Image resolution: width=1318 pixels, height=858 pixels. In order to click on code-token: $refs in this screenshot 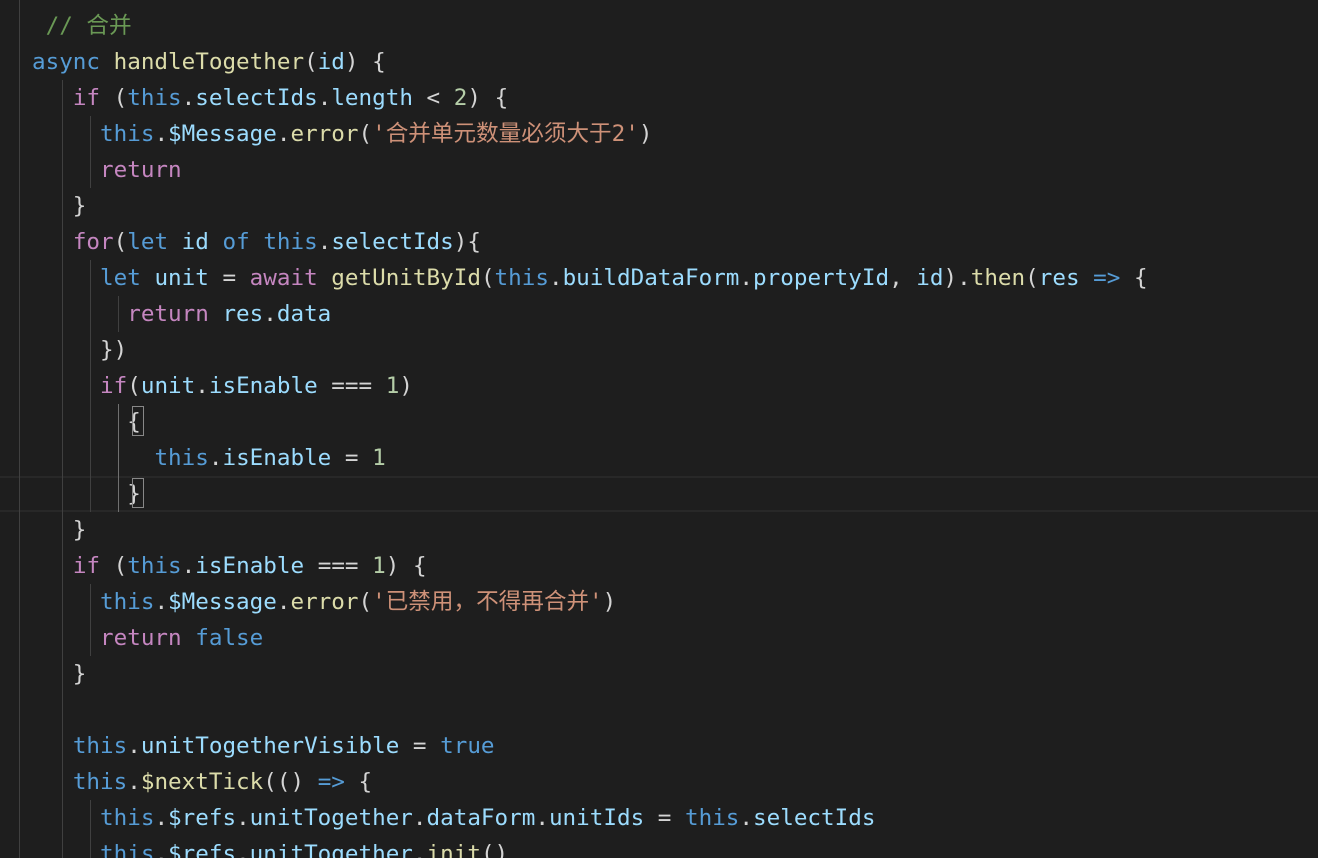, I will do `click(202, 818)`.